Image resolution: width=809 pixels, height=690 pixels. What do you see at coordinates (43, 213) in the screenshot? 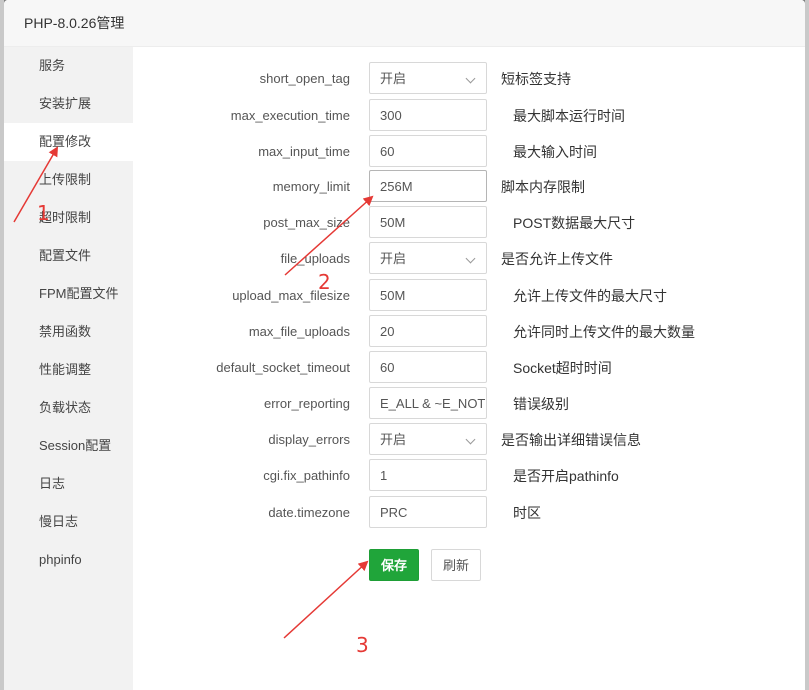
I see `annotation-number-1: 1` at bounding box center [43, 213].